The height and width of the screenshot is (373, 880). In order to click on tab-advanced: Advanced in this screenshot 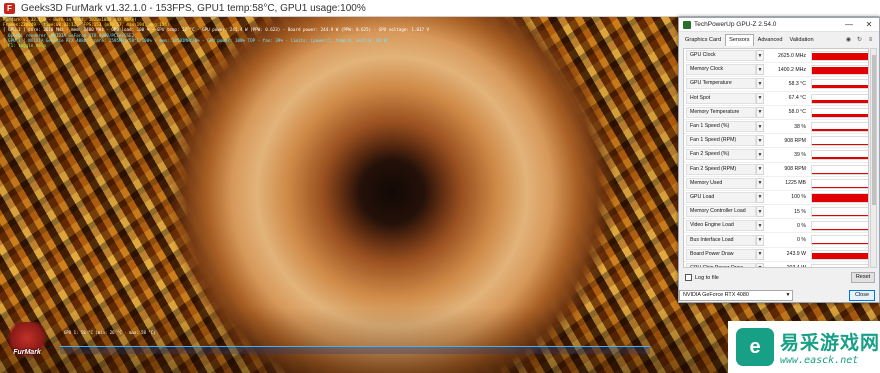, I will do `click(770, 40)`.